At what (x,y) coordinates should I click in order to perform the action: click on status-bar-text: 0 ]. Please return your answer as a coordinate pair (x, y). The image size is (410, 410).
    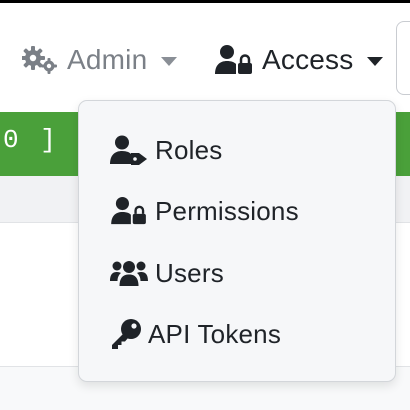
    Looking at the image, I should click on (31, 140).